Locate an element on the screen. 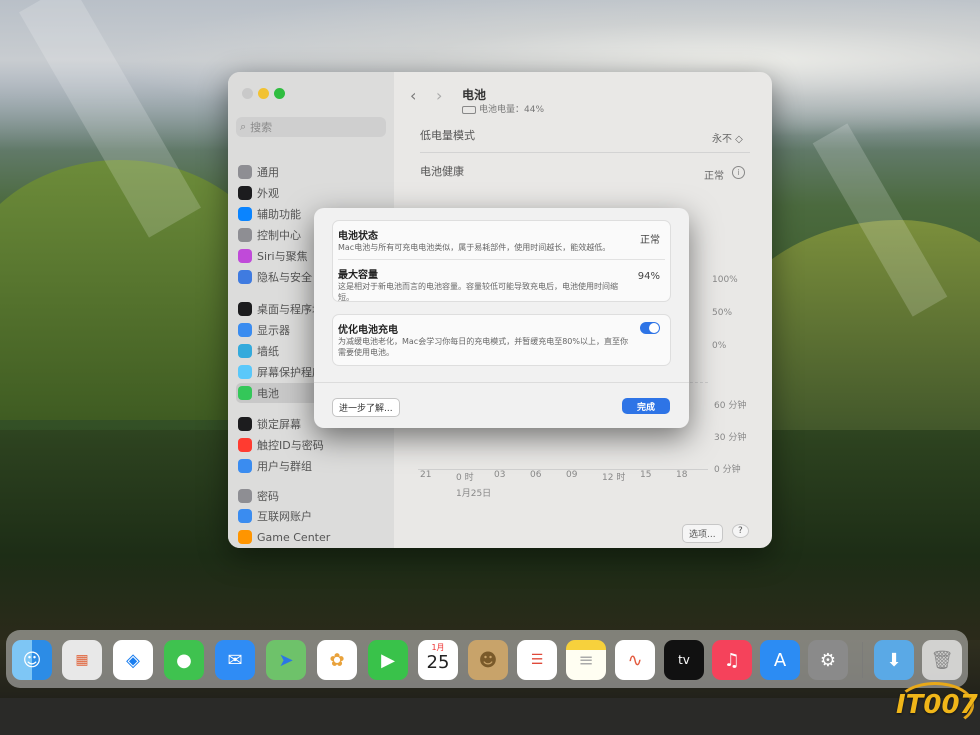  x-tick: 21 is located at coordinates (426, 475).